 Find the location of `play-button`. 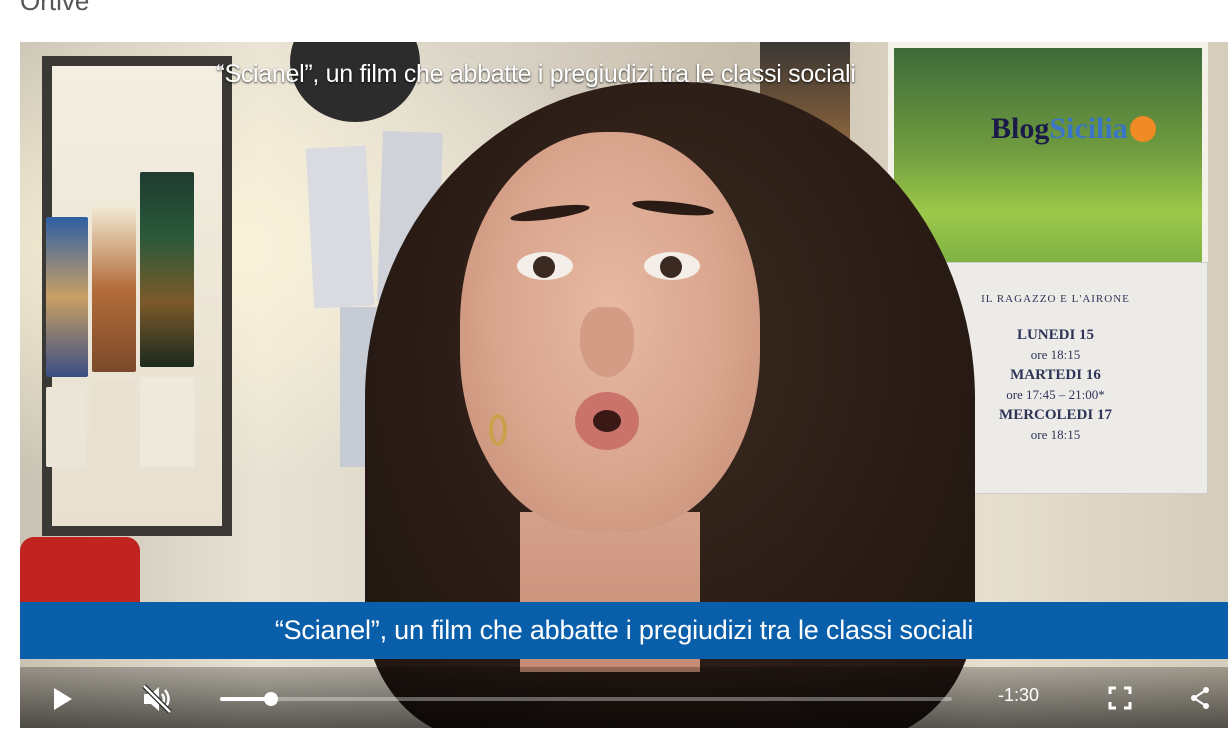

play-button is located at coordinates (62, 699).